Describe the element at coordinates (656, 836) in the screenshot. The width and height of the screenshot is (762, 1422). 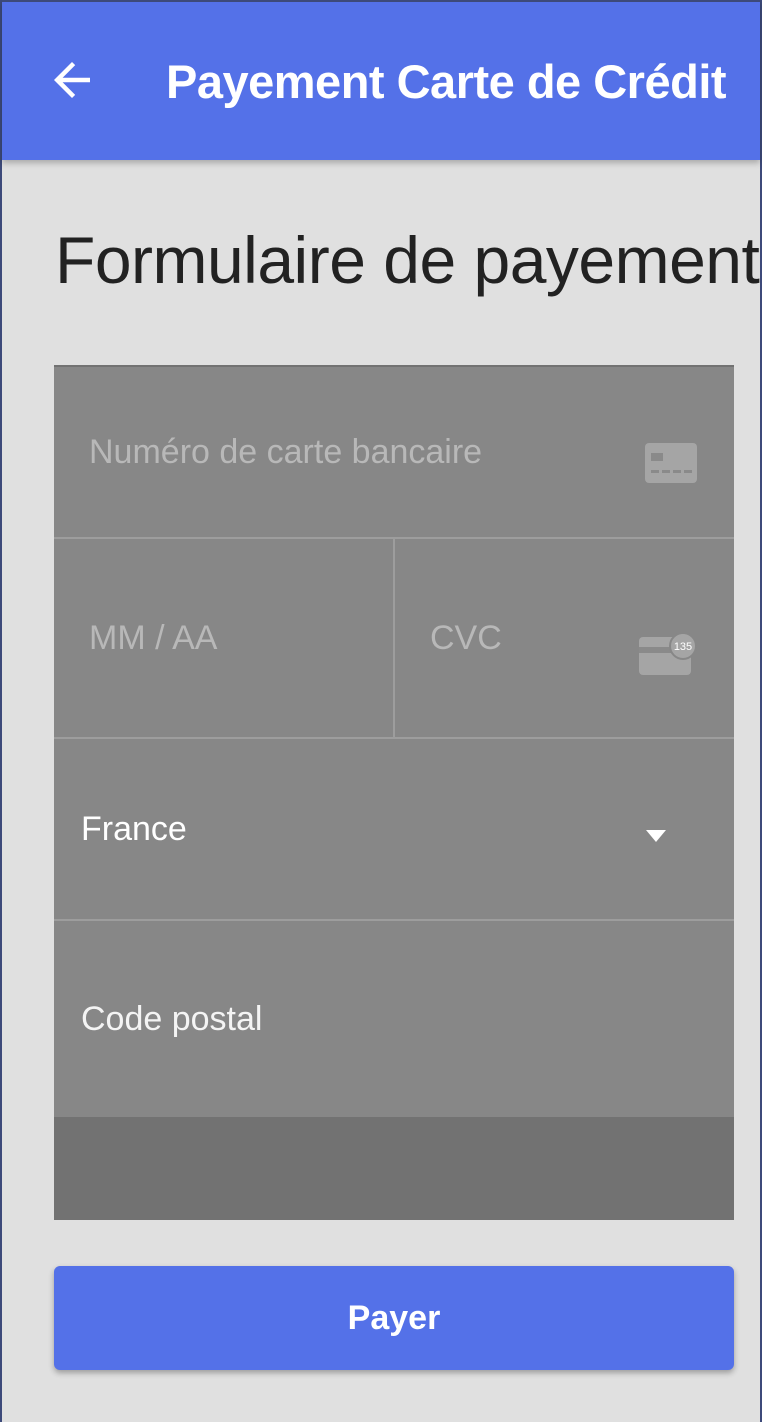
I see `caret-down-icon` at that location.